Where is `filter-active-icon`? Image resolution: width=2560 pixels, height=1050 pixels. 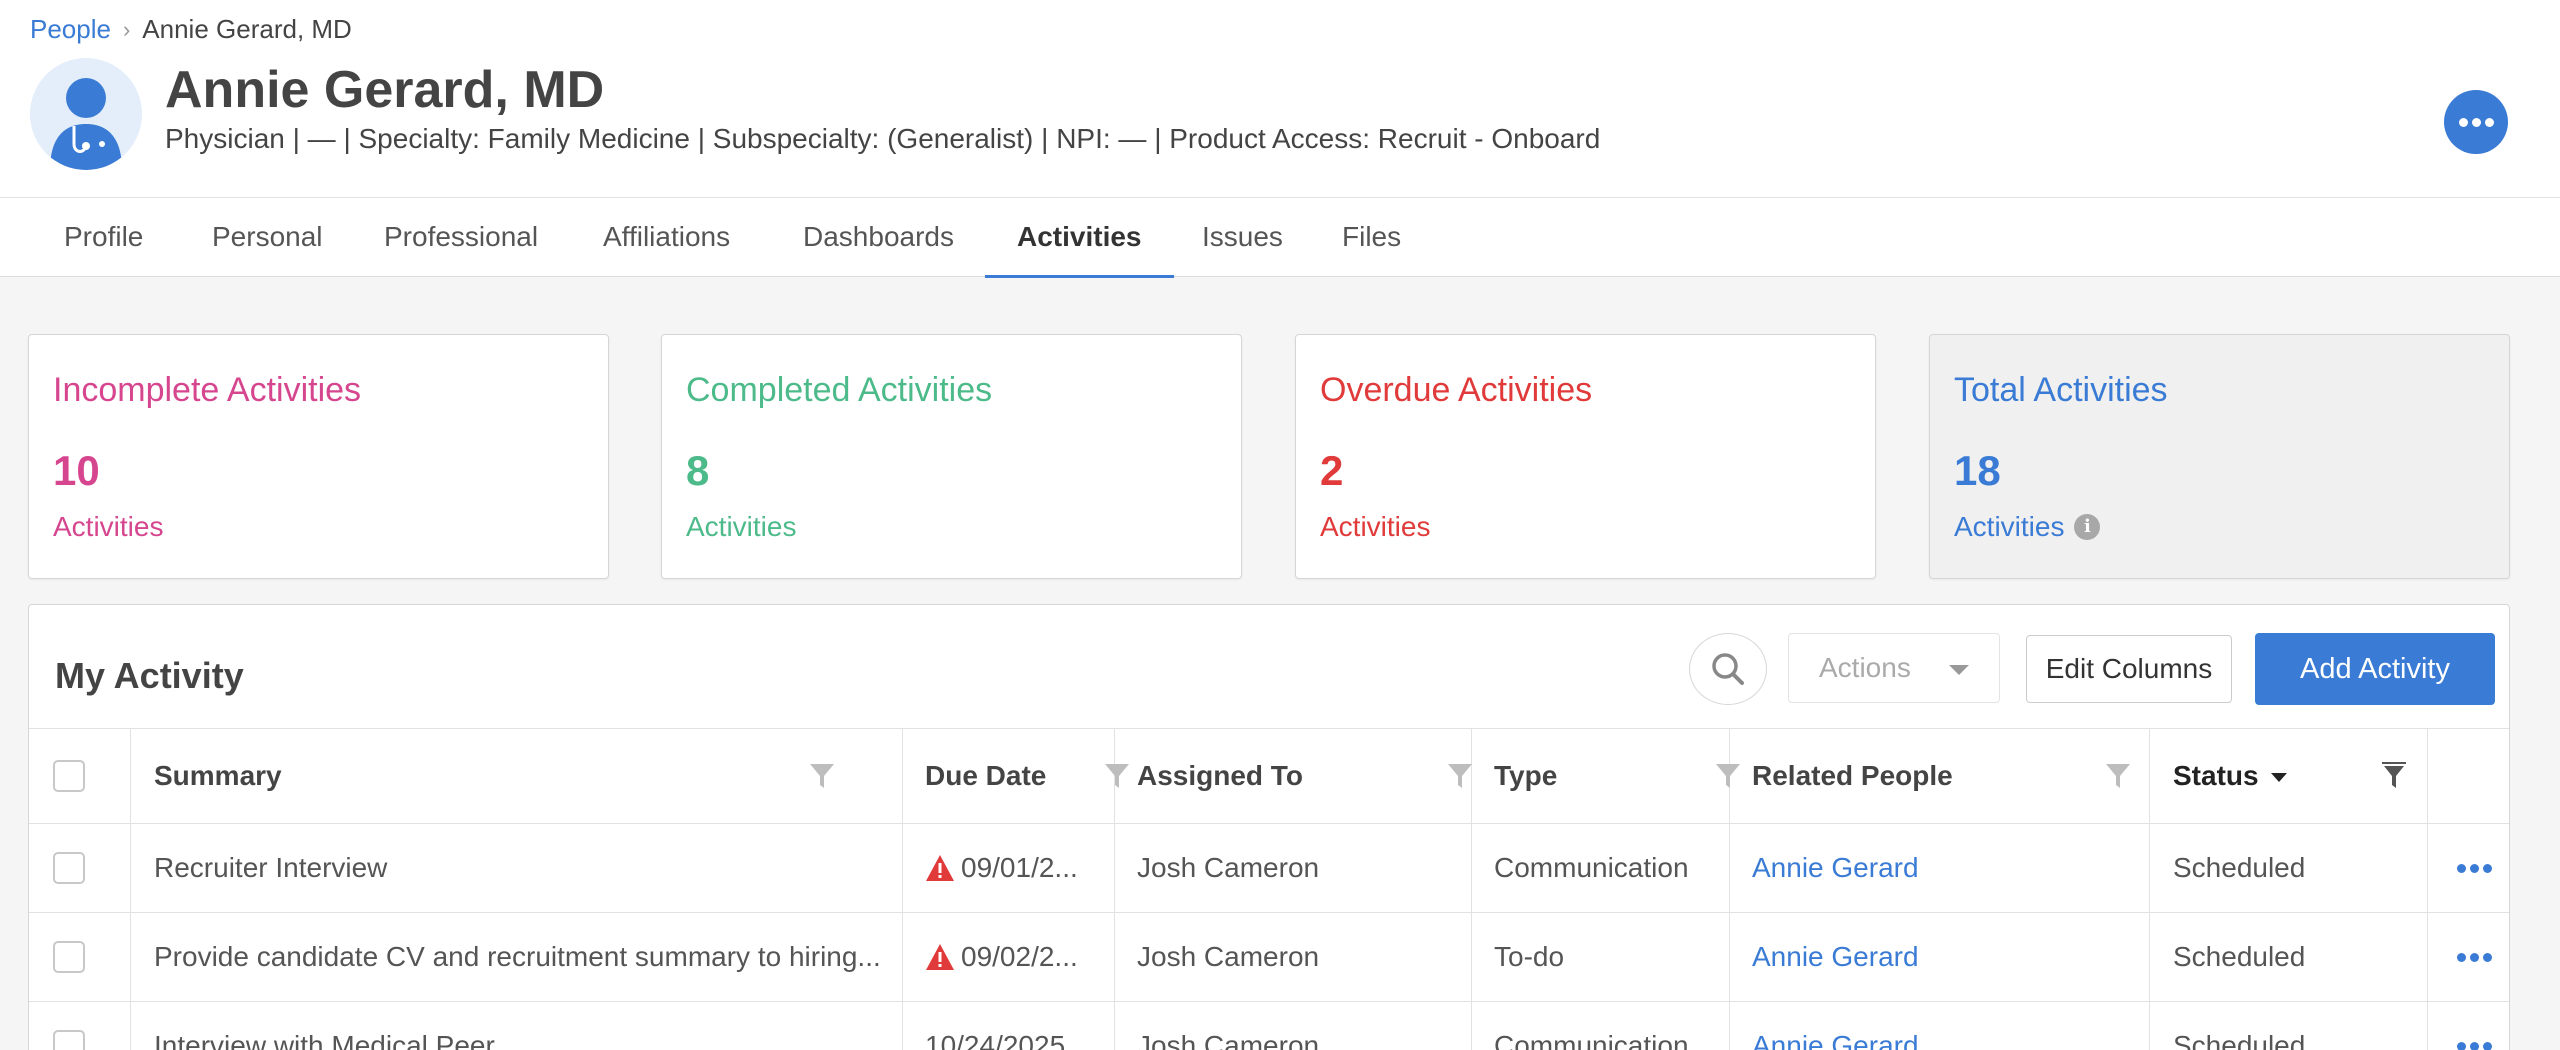
filter-active-icon is located at coordinates (2394, 776).